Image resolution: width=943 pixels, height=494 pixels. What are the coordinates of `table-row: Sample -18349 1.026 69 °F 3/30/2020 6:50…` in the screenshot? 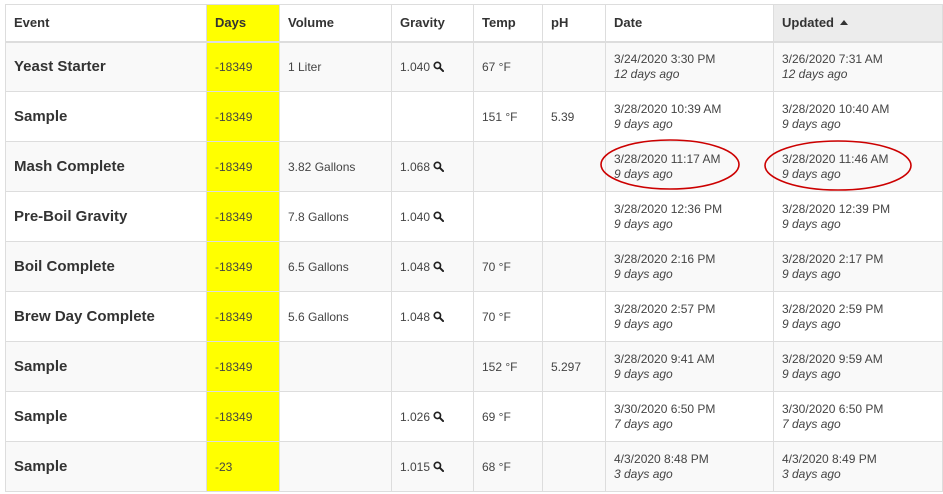 It's located at (474, 416).